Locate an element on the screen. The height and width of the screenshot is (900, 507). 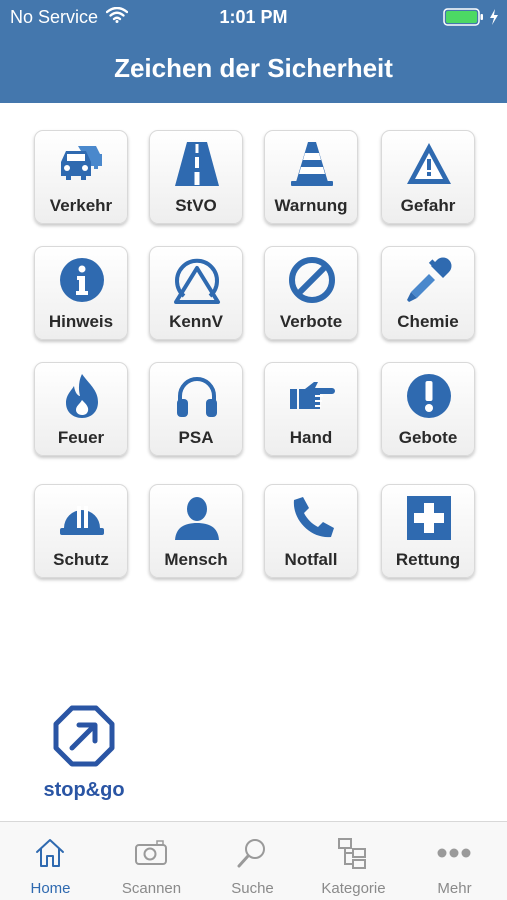
hard-hat-icon is located at coordinates (82, 518).